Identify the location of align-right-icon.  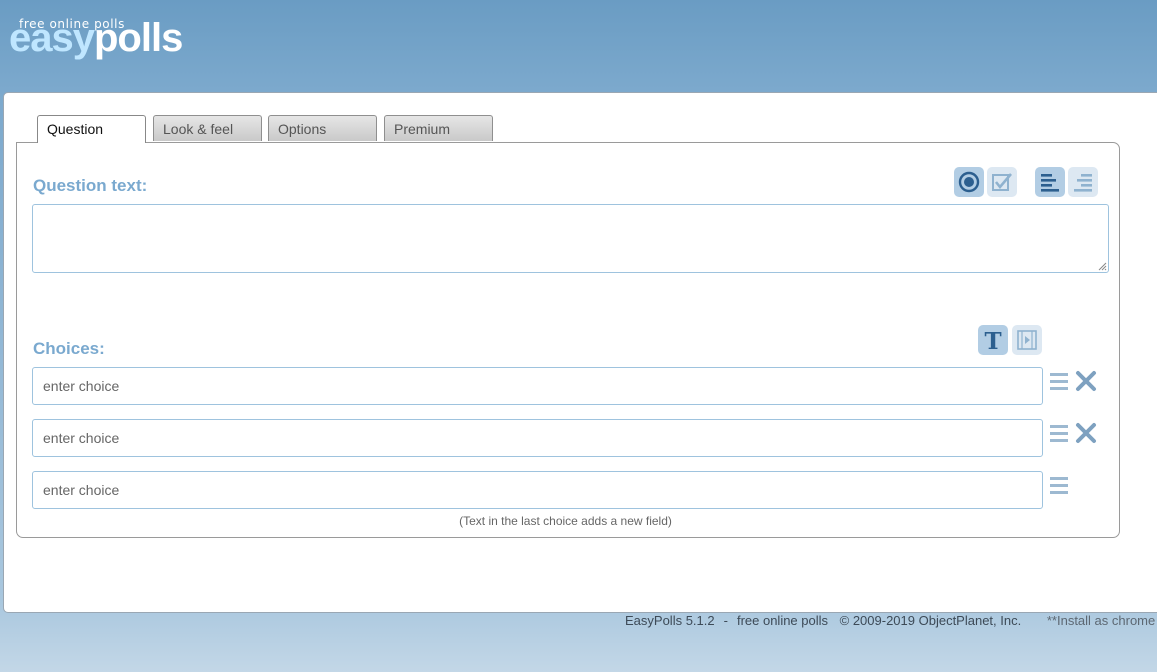
(1083, 183).